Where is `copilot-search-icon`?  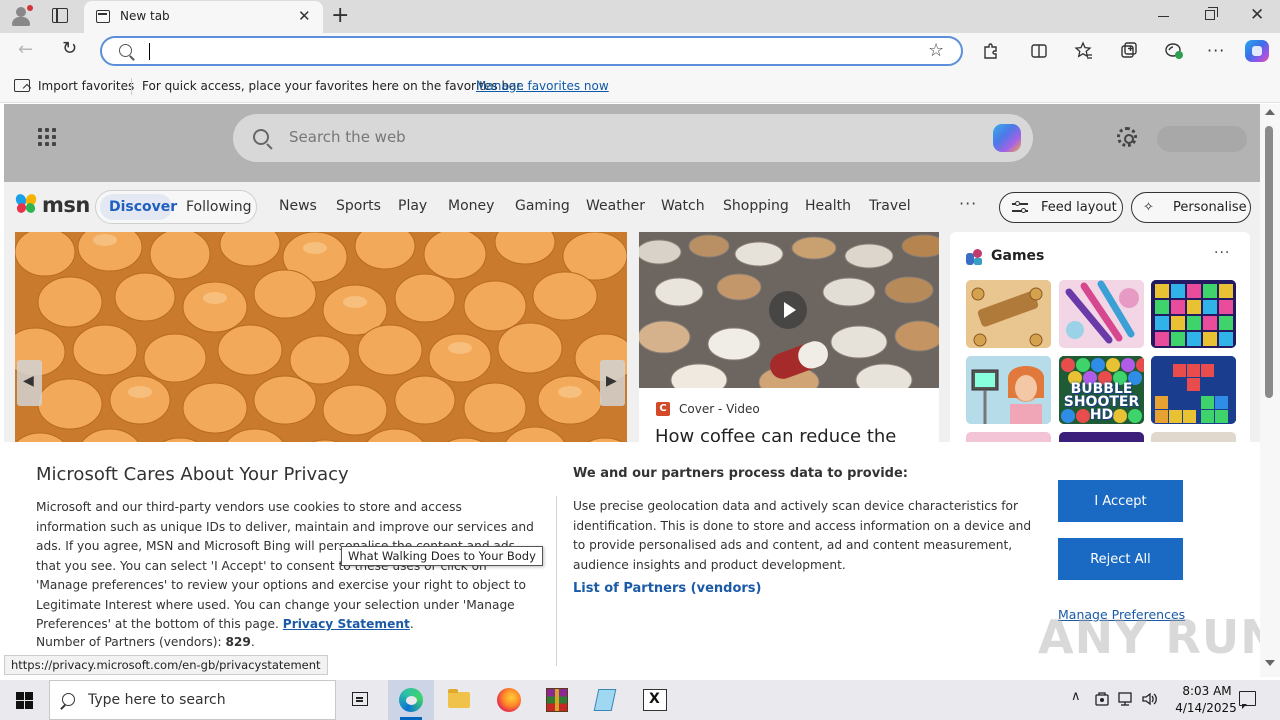
copilot-search-icon is located at coordinates (1007, 138).